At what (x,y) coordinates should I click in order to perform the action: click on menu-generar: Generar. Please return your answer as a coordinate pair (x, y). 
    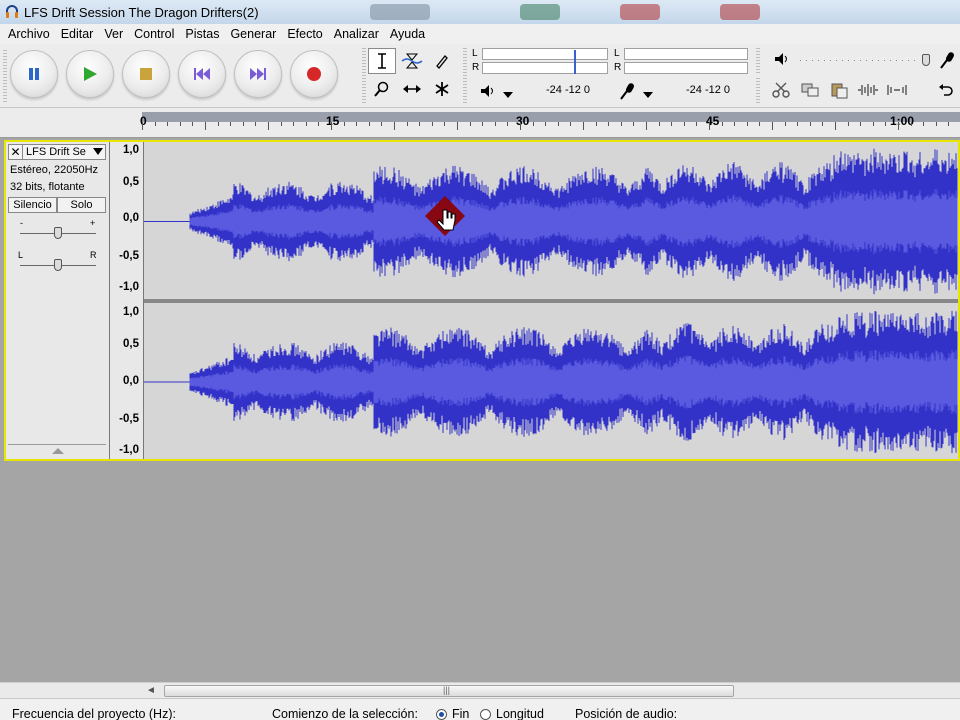
    Looking at the image, I should click on (254, 34).